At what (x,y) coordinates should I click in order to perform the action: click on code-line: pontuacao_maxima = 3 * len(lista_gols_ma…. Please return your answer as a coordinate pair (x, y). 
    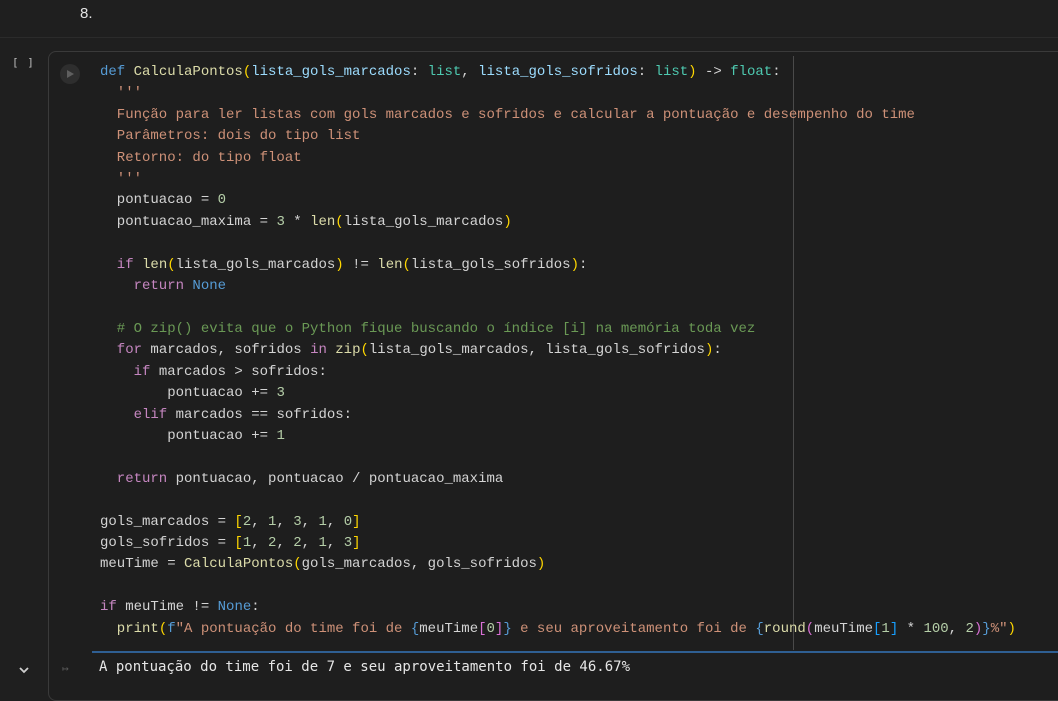
    Looking at the image, I should click on (558, 222).